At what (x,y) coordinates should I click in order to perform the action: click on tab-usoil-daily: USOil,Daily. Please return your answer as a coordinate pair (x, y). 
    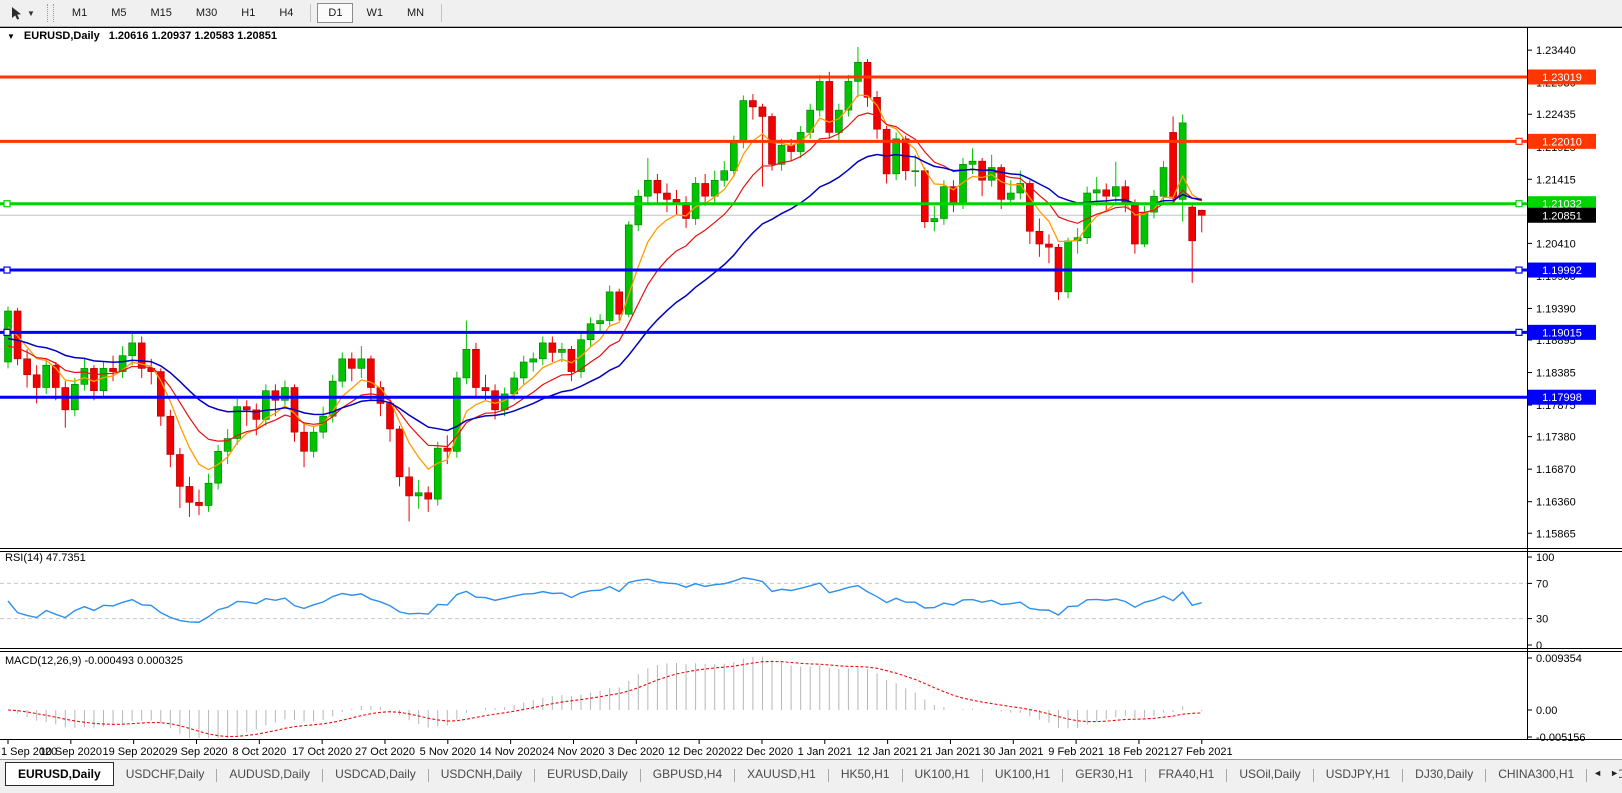
    Looking at the image, I should click on (1269, 774).